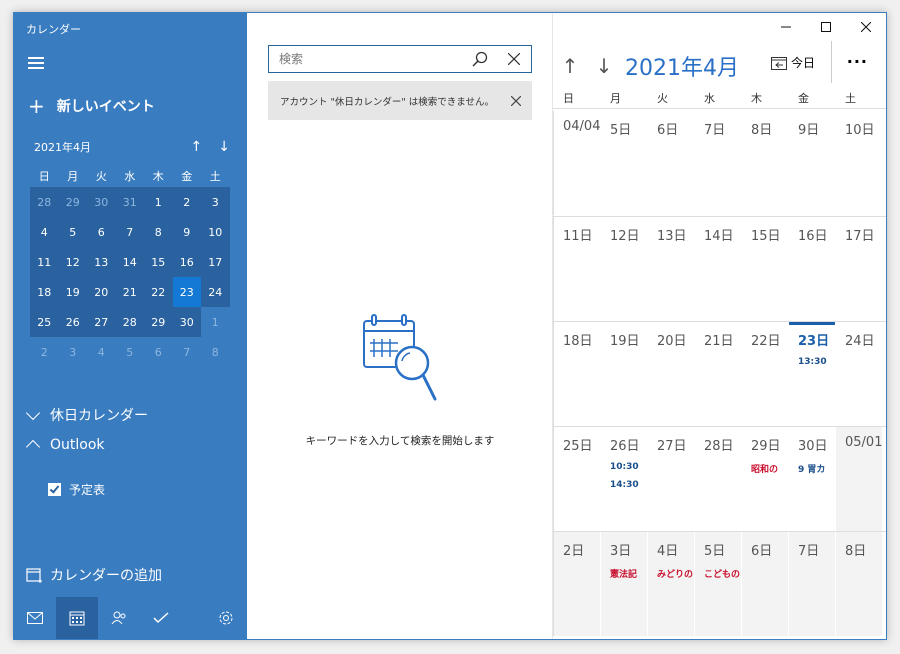  Describe the element at coordinates (858, 269) in the screenshot. I see `day-cell: 17日` at that location.